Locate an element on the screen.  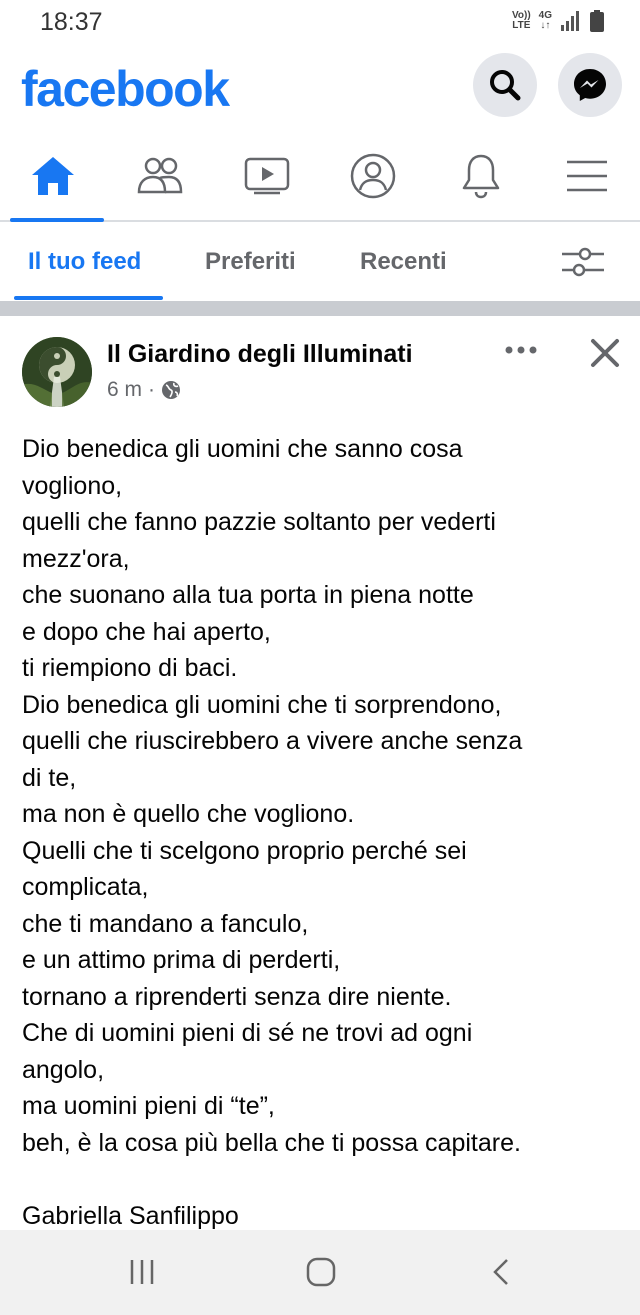
search-button is located at coordinates (505, 85).